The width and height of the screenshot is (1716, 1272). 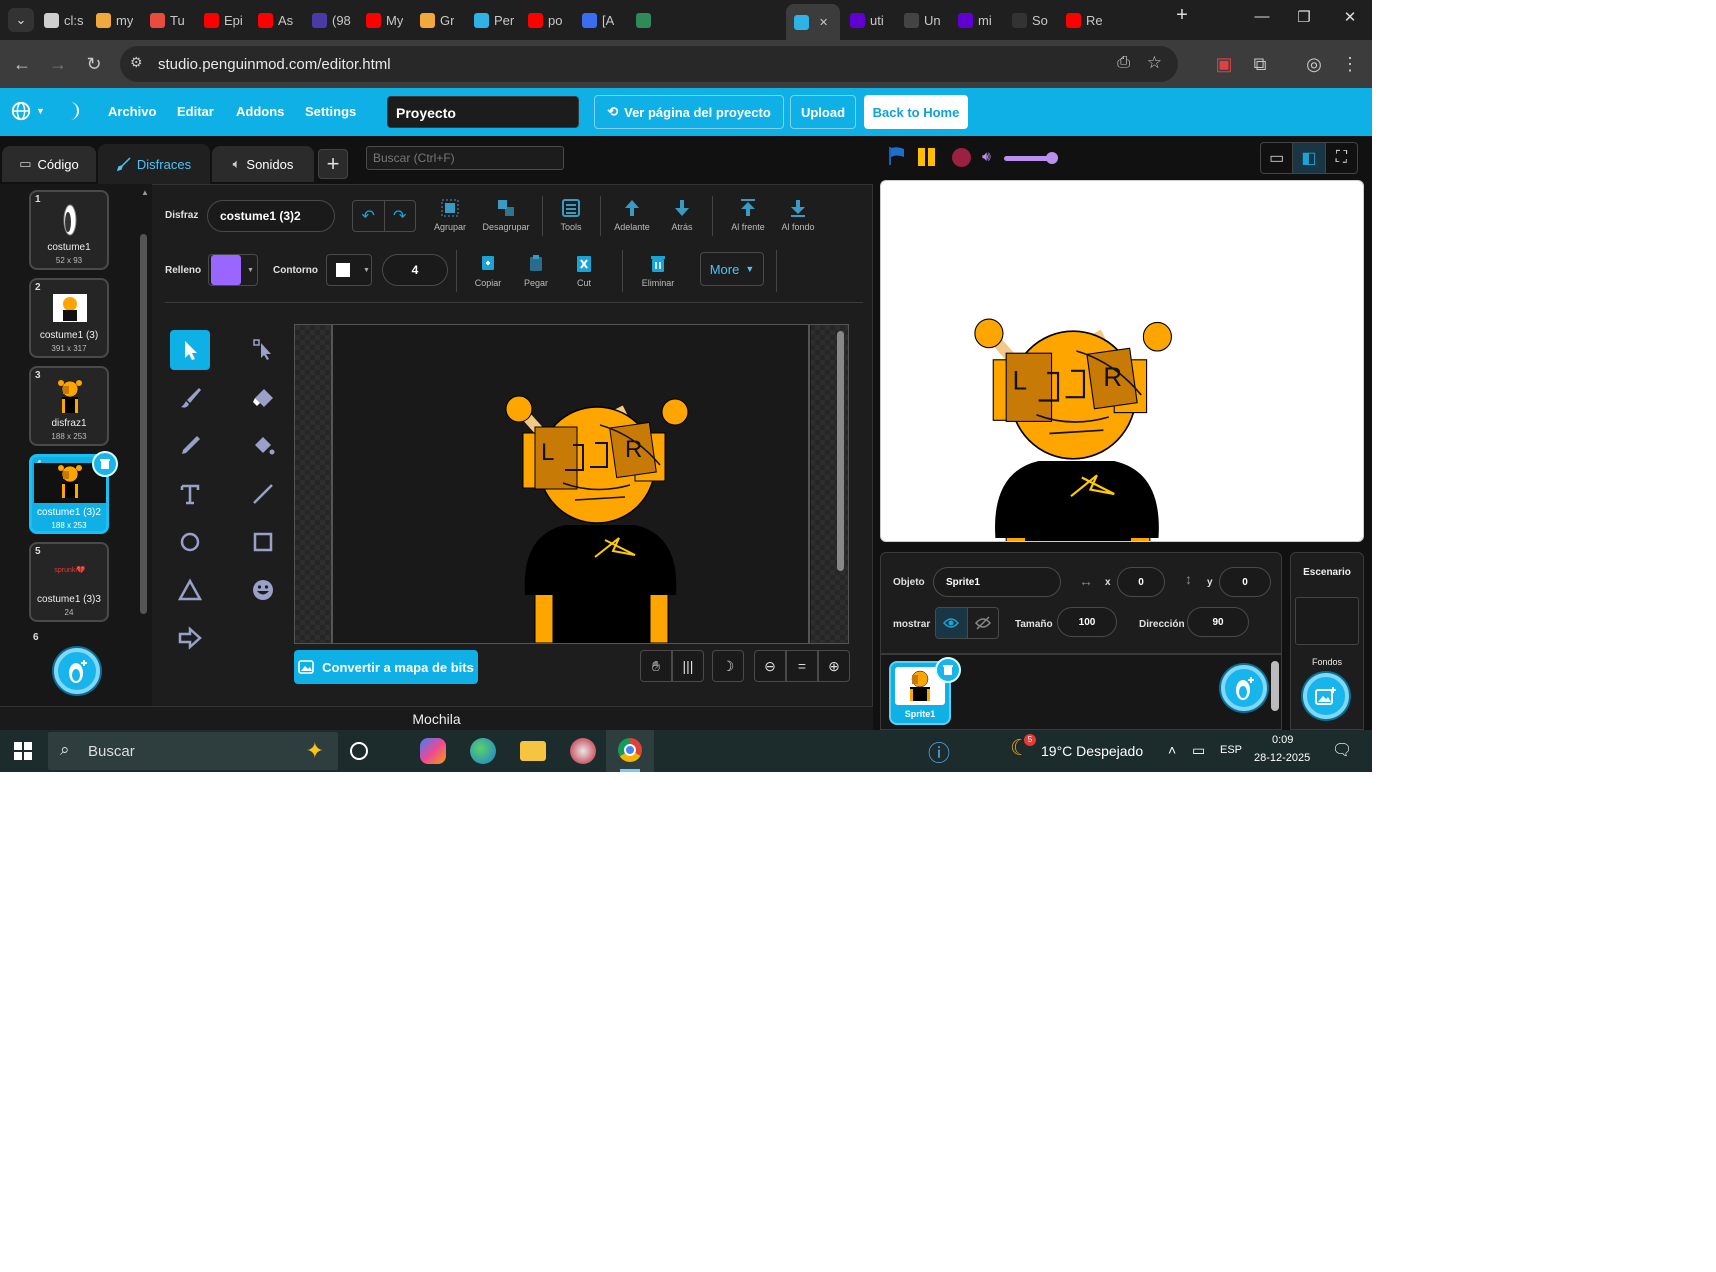 I want to click on paint-canvas: L R, so click(x=571, y=484).